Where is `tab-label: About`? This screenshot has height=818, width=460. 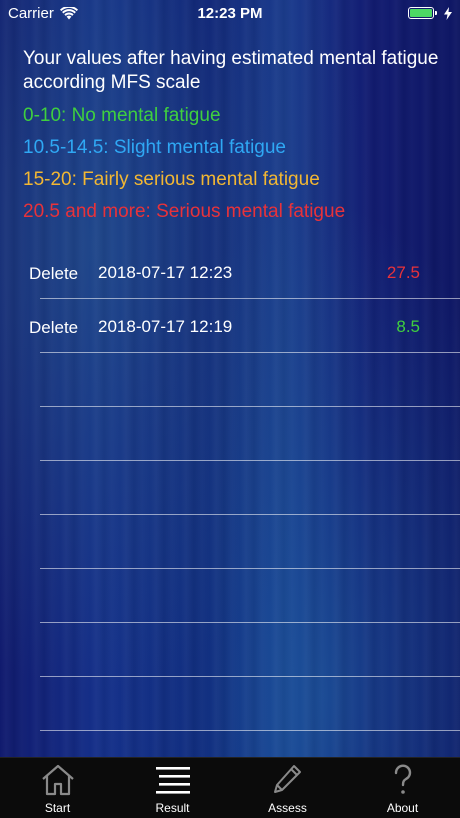 tab-label: About is located at coordinates (402, 808).